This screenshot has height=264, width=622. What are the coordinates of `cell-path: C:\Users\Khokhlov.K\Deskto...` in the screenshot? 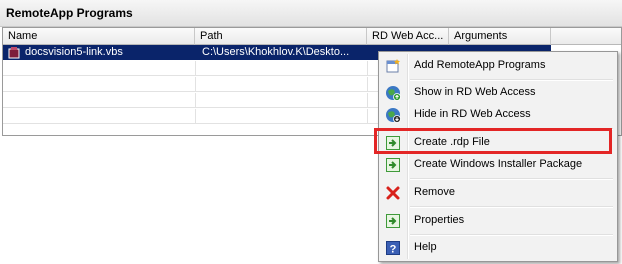 It's located at (276, 52).